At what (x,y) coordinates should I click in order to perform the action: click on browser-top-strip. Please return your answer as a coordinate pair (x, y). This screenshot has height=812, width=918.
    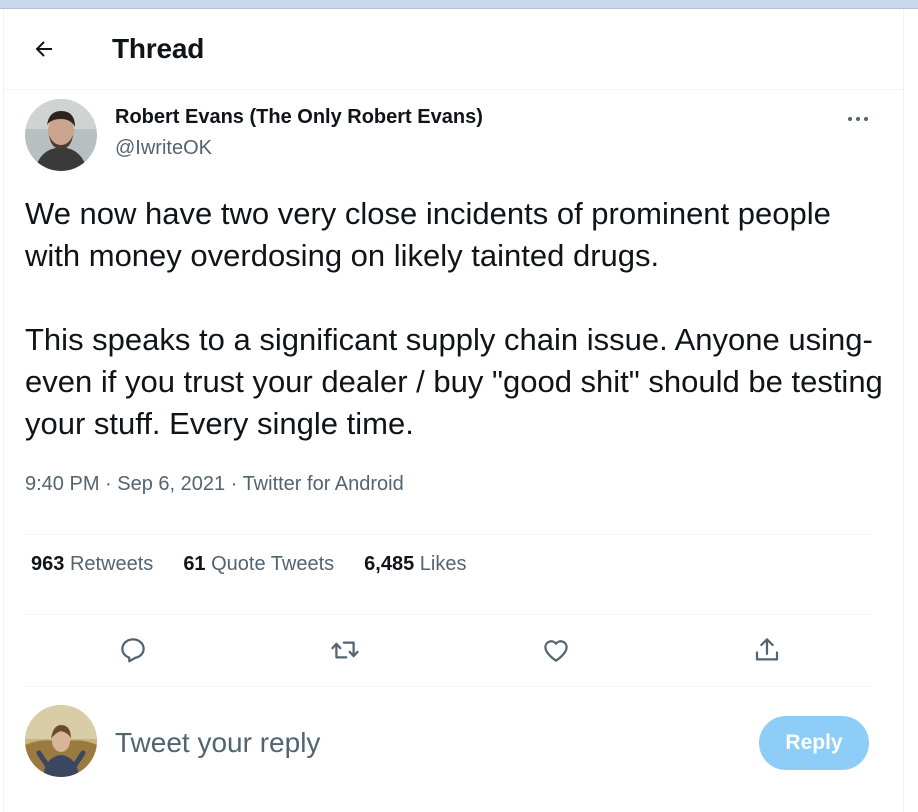
    Looking at the image, I should click on (459, 4).